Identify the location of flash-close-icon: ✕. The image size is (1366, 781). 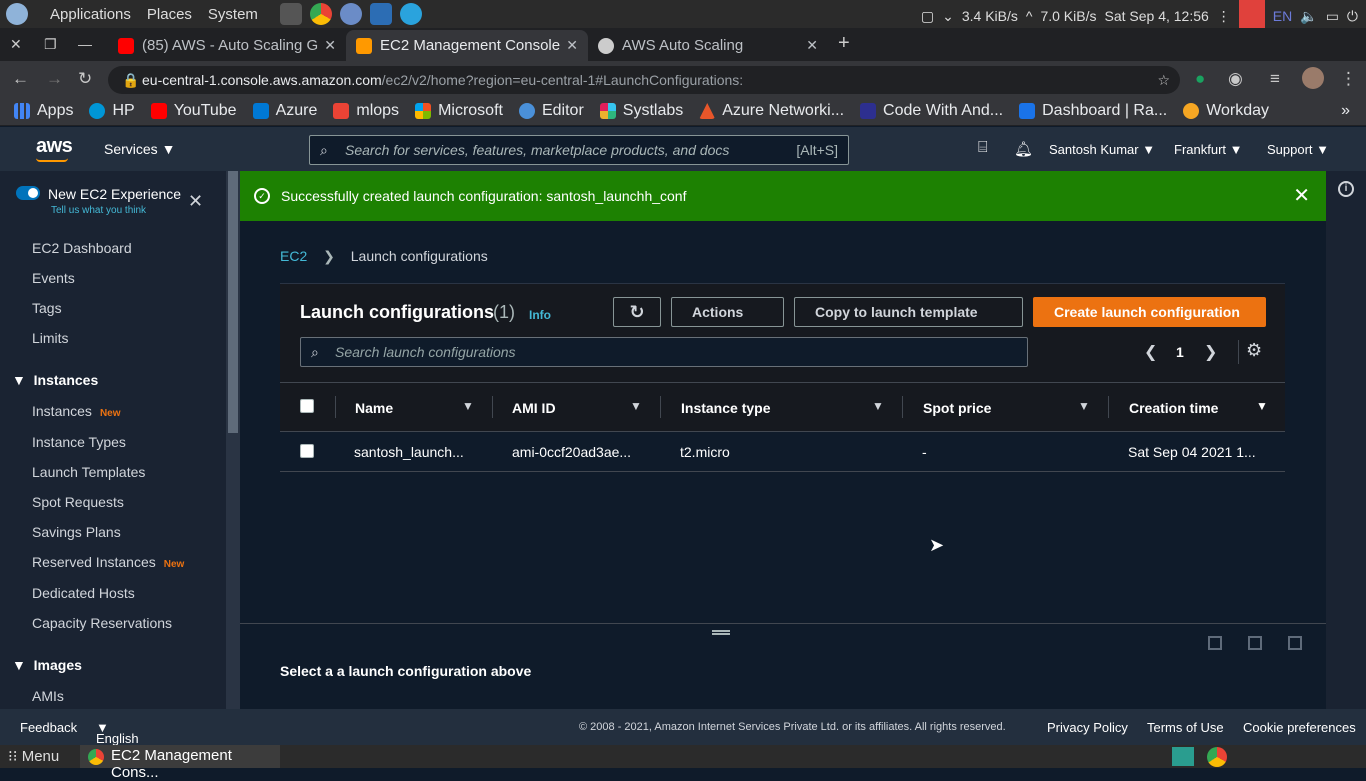
(1301, 196).